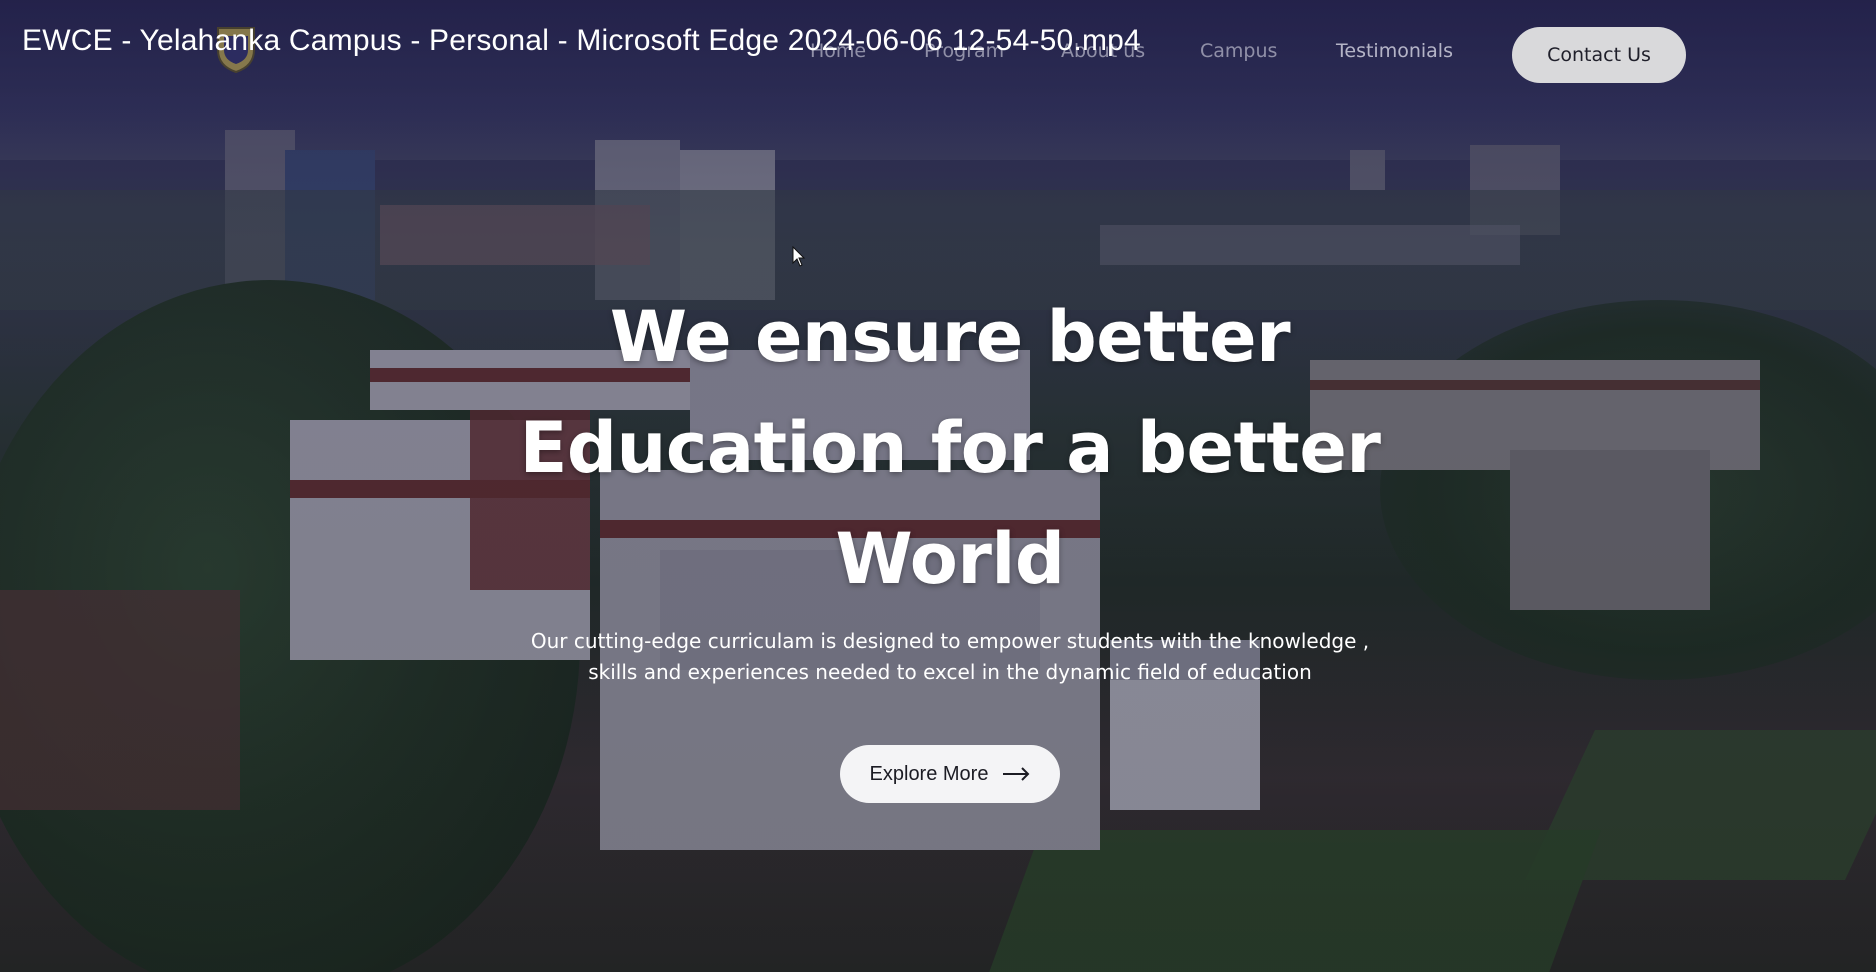  What do you see at coordinates (1599, 55) in the screenshot?
I see `contact-us-button: Contact Us` at bounding box center [1599, 55].